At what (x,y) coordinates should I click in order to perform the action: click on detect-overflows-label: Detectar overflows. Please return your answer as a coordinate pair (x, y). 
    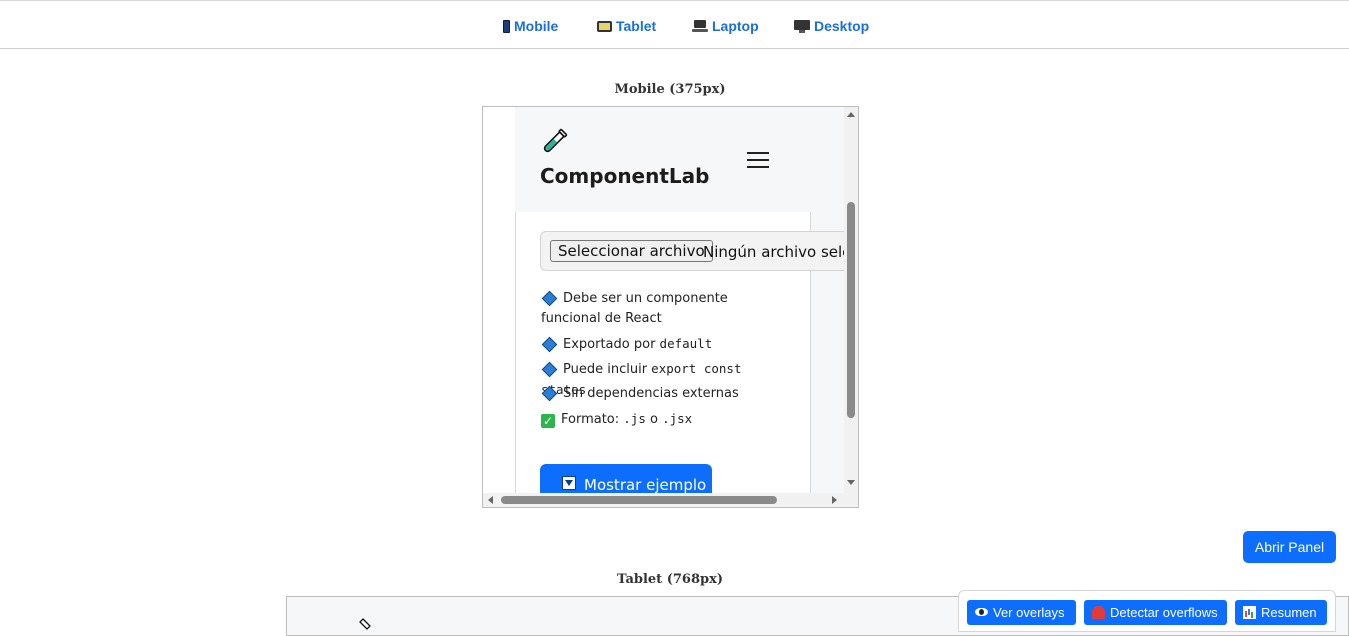
    Looking at the image, I should click on (1164, 612).